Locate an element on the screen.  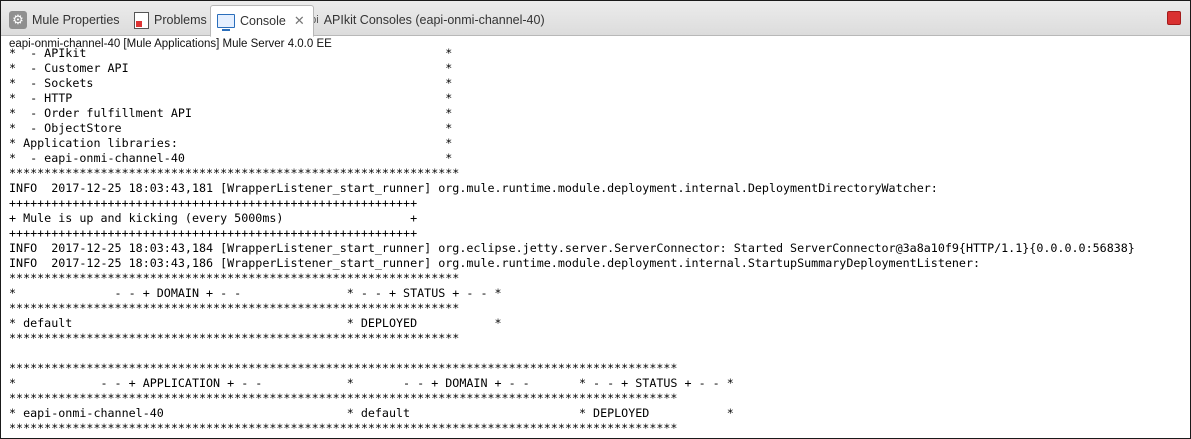
close-icon: ✕ is located at coordinates (299, 21).